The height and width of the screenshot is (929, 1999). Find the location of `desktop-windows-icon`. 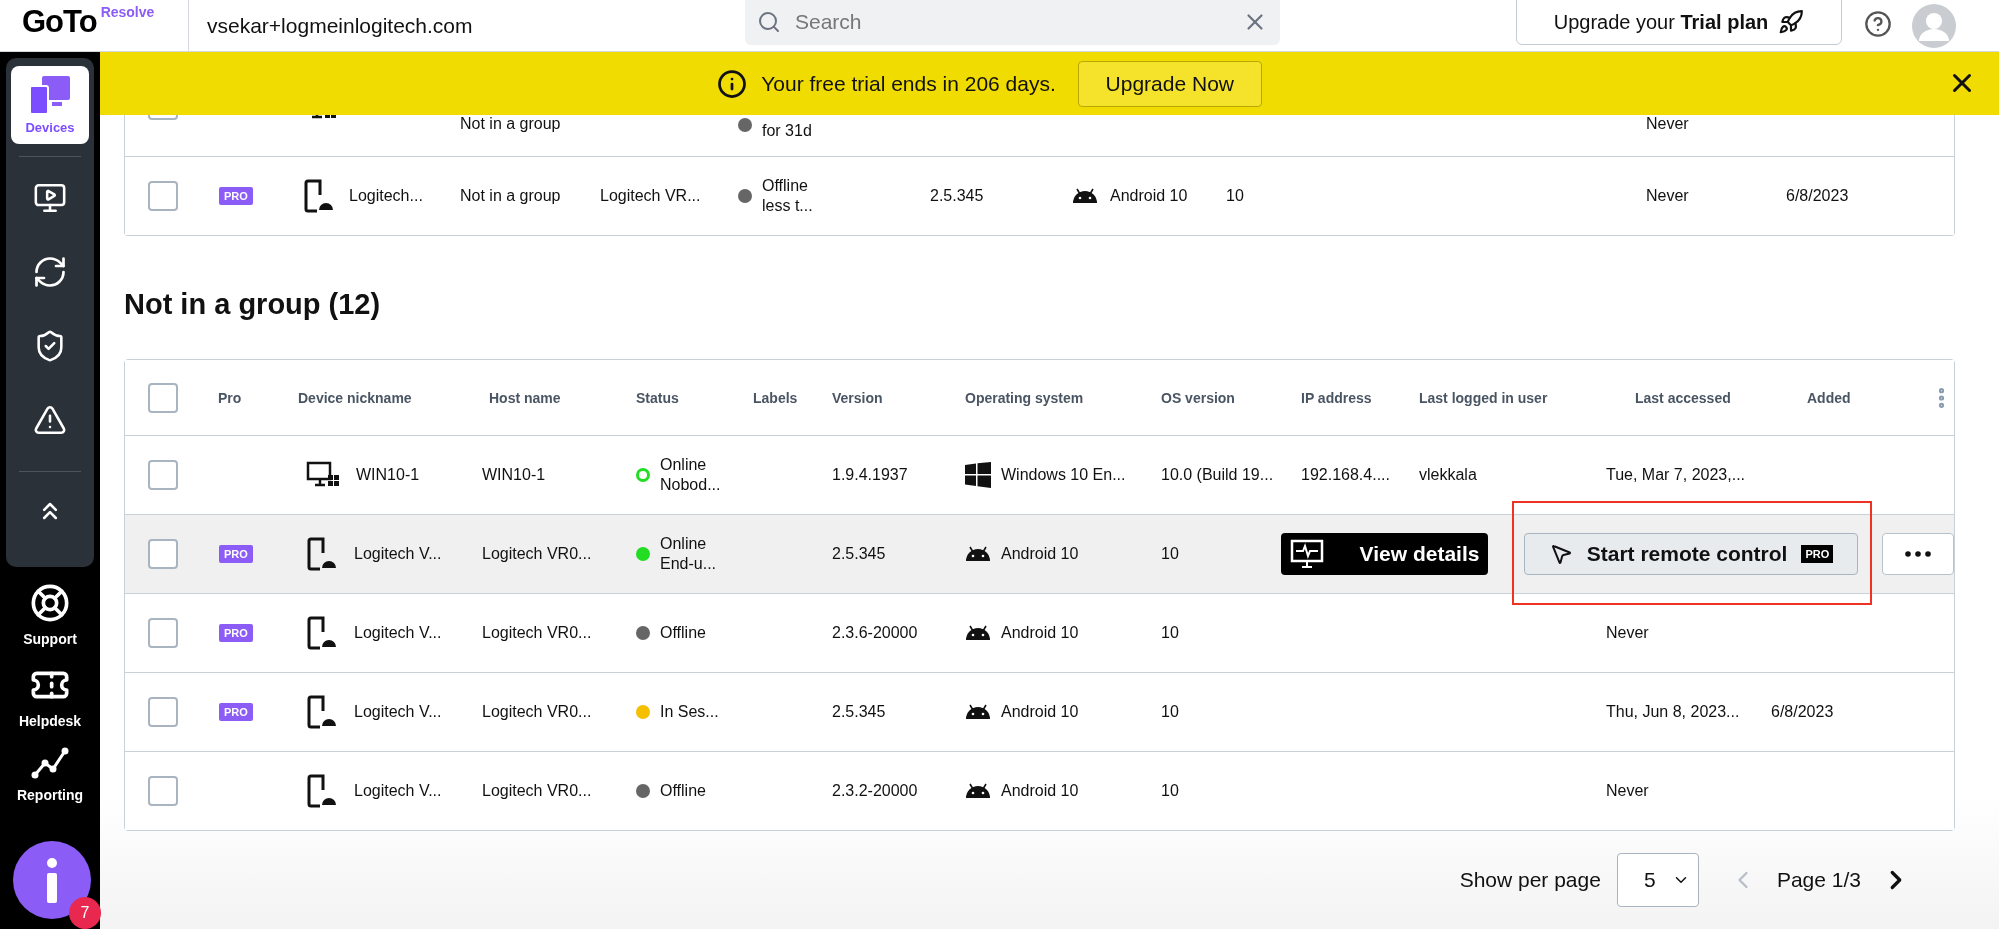

desktop-windows-icon is located at coordinates (323, 475).